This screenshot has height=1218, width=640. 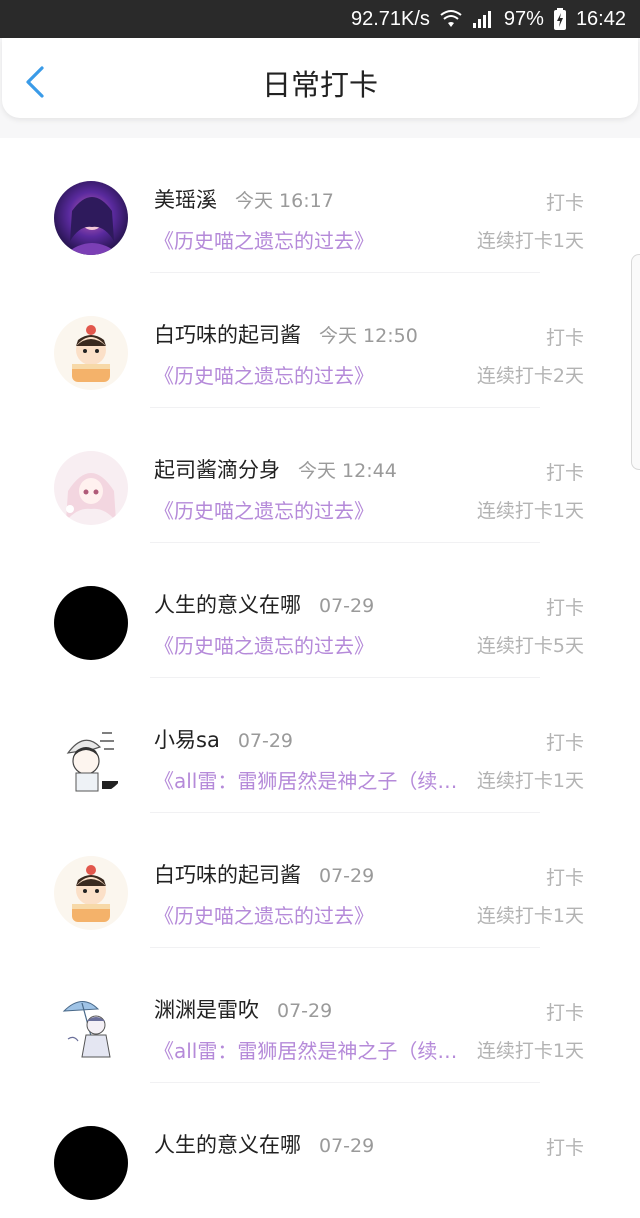 I want to click on list-item: 人生的意义在哪 07-29 打卡 《历史喵之遗忘的过去》 连续打卡5天, so click(x=320, y=610).